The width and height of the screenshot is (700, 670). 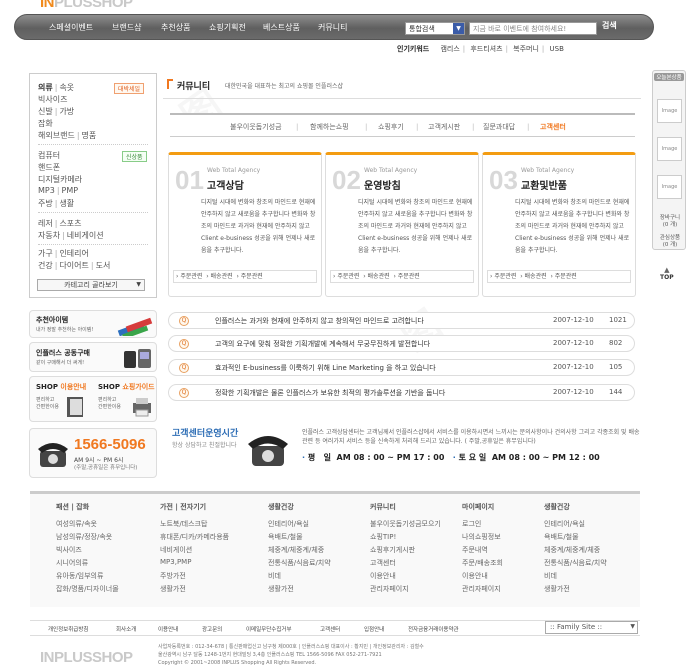 I want to click on logo: INPLUSSHOP, so click(x=86, y=5).